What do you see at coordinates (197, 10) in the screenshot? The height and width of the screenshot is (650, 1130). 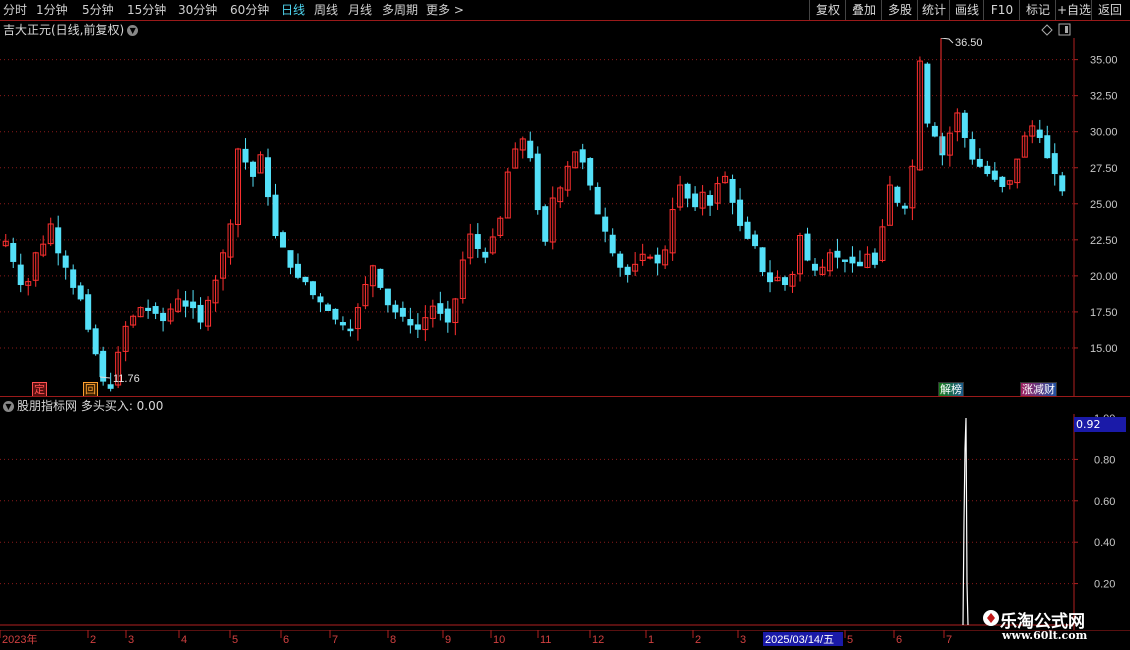 I see `tab-30min: 30分钟` at bounding box center [197, 10].